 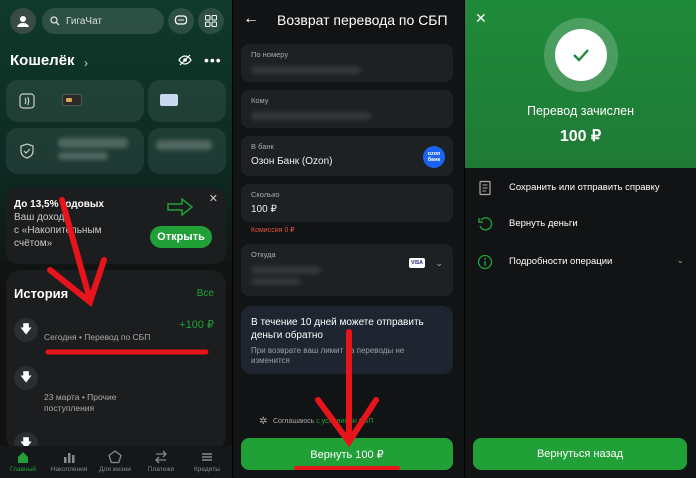 What do you see at coordinates (270, 54) in the screenshot?
I see `field-label: По номеру` at bounding box center [270, 54].